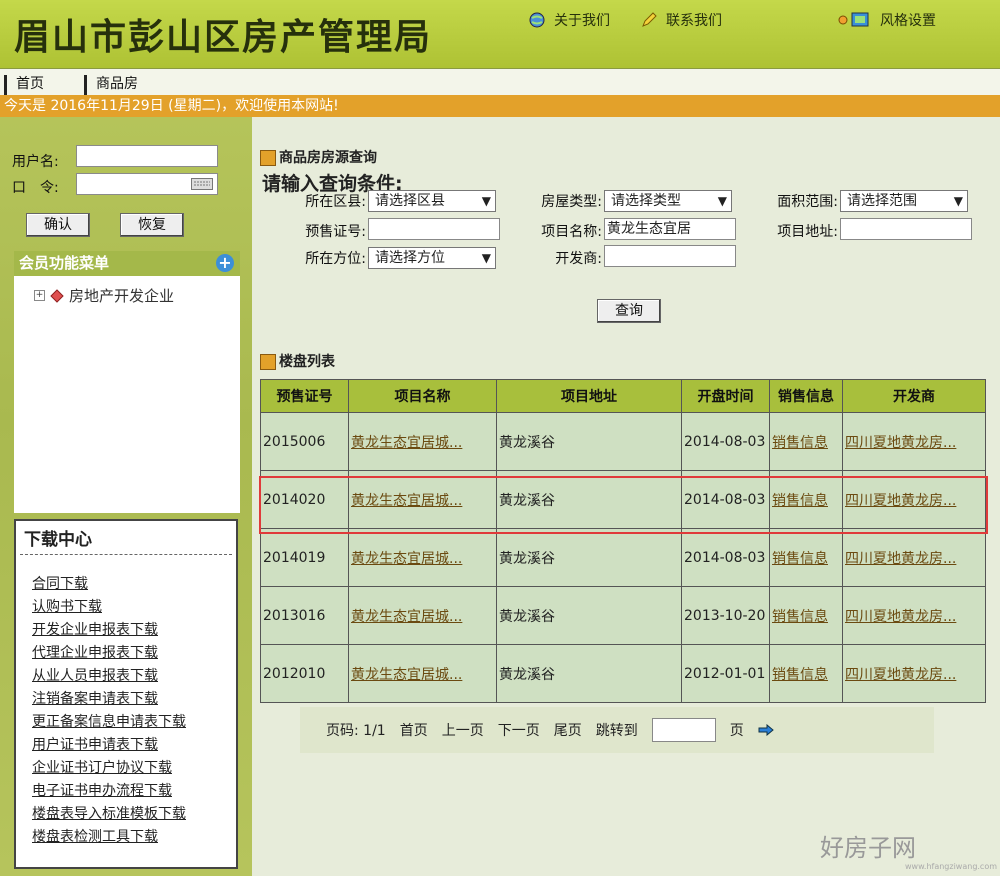  I want to click on date-banner: 今天是 2016年11月29日 (星期二)，欢迎使用本网站!, so click(500, 106).